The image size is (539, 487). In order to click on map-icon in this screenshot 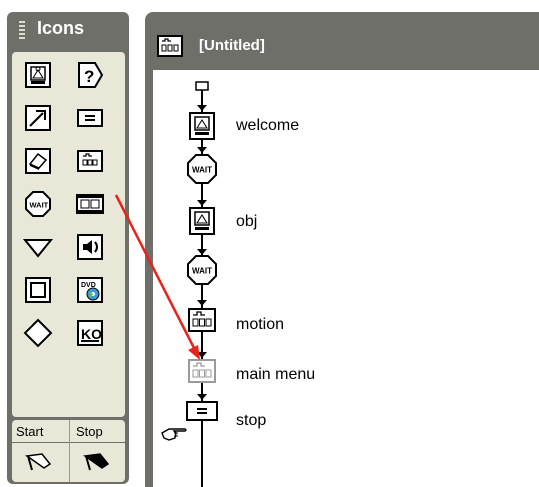, I will do `click(202, 322)`.